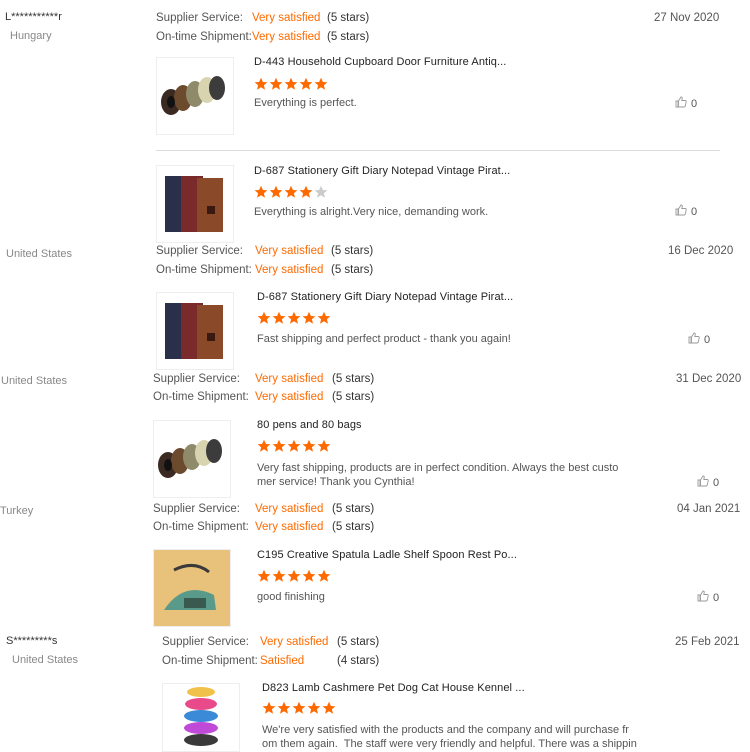 This screenshot has width=750, height=752. Describe the element at coordinates (17, 511) in the screenshot. I see `buyer-country: Turkey` at that location.